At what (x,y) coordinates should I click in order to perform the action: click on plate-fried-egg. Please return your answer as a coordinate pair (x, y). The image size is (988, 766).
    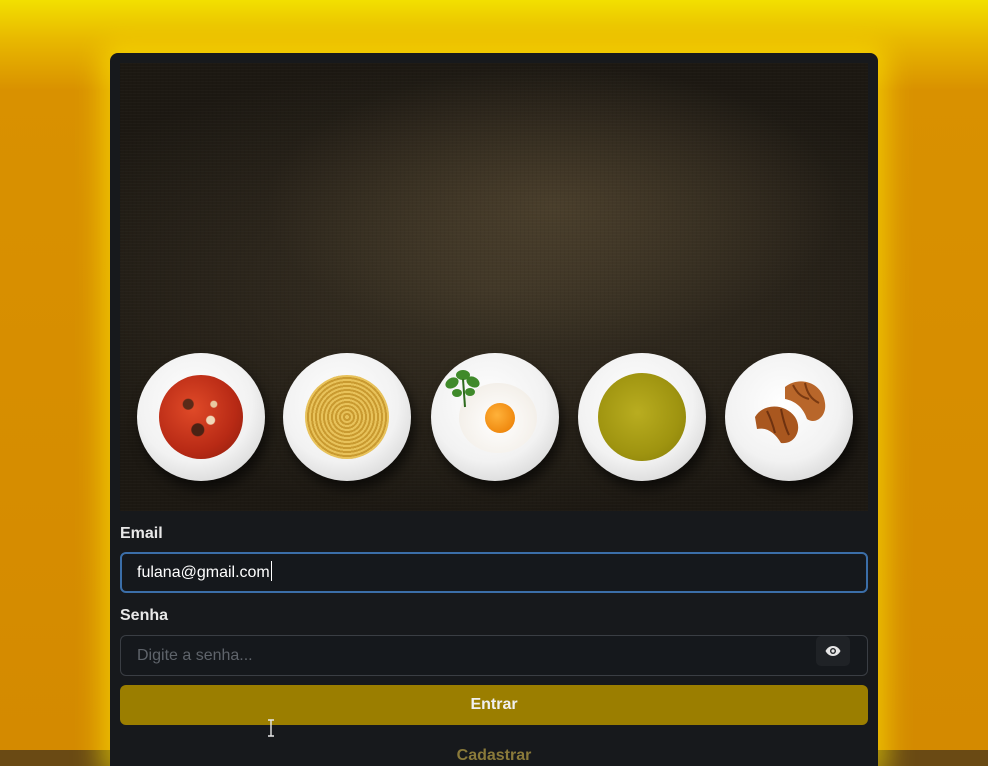
    Looking at the image, I should click on (495, 417).